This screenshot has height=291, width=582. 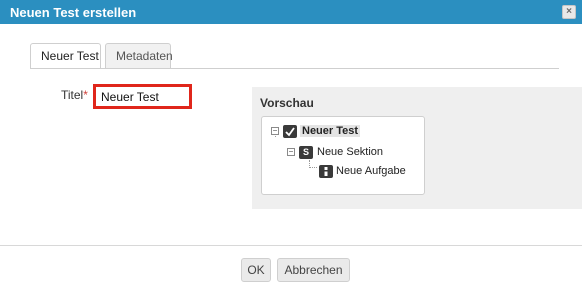 What do you see at coordinates (330, 131) in the screenshot?
I see `tree-root-label: Neuer Test` at bounding box center [330, 131].